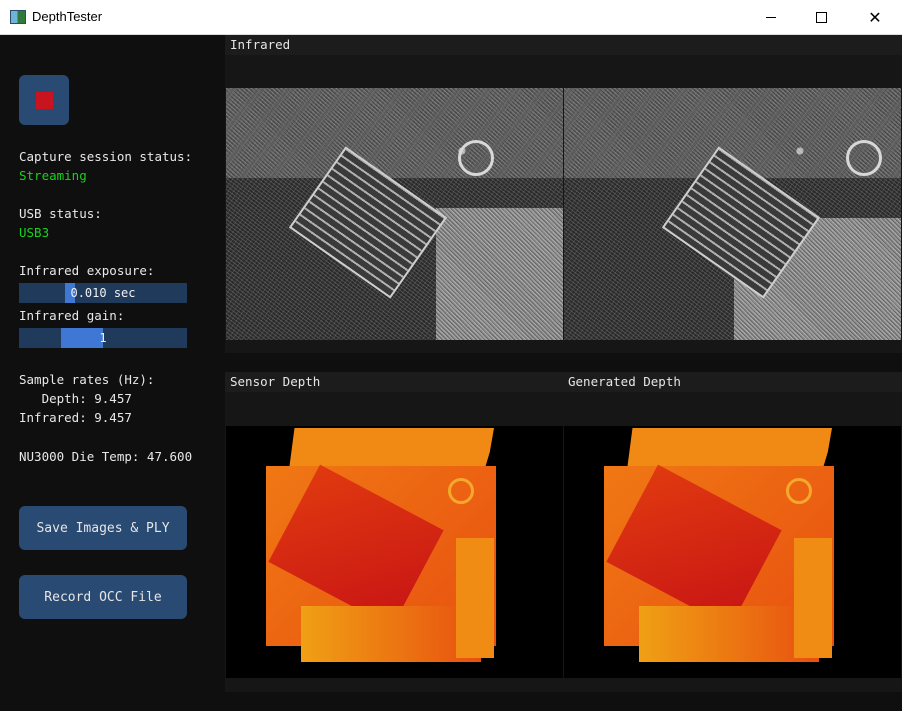 Image resolution: width=902 pixels, height=711 pixels. What do you see at coordinates (732, 552) in the screenshot?
I see `generated-depth-image` at bounding box center [732, 552].